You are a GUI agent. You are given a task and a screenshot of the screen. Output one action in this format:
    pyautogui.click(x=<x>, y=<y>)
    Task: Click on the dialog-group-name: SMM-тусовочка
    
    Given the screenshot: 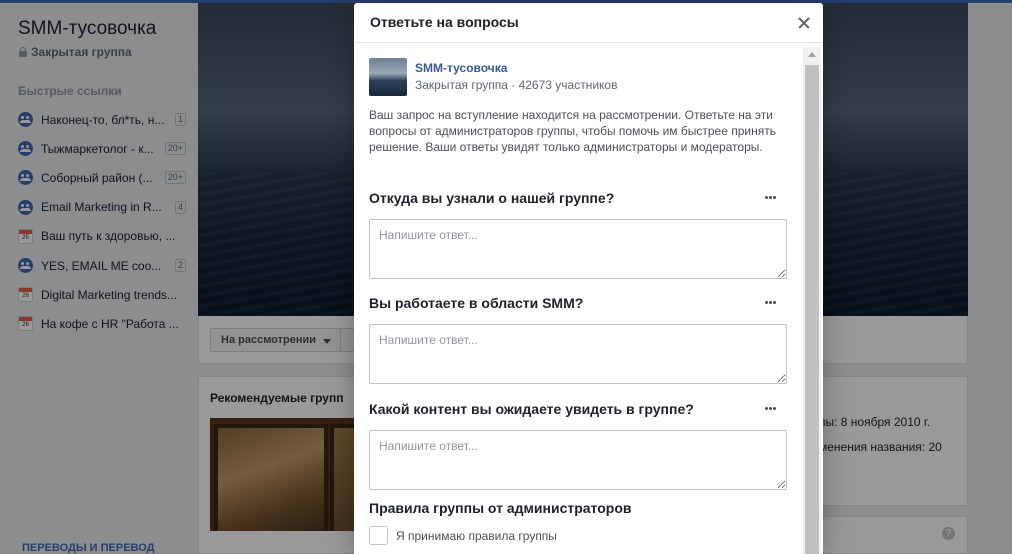 What is the action you would take?
    pyautogui.click(x=461, y=68)
    